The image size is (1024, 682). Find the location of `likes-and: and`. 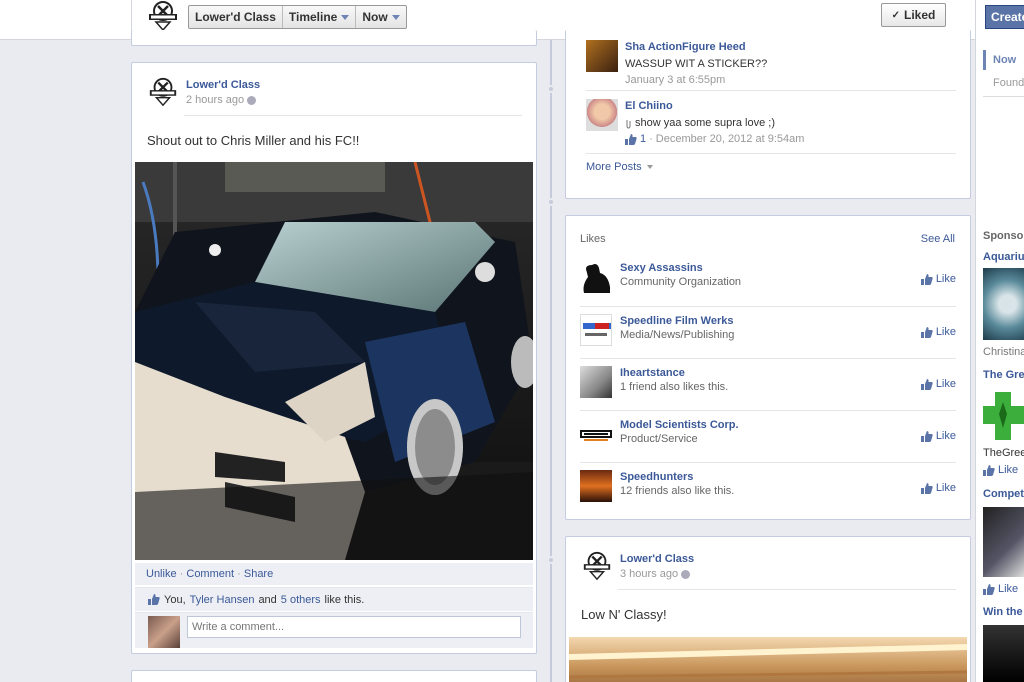

likes-and: and is located at coordinates (267, 599).